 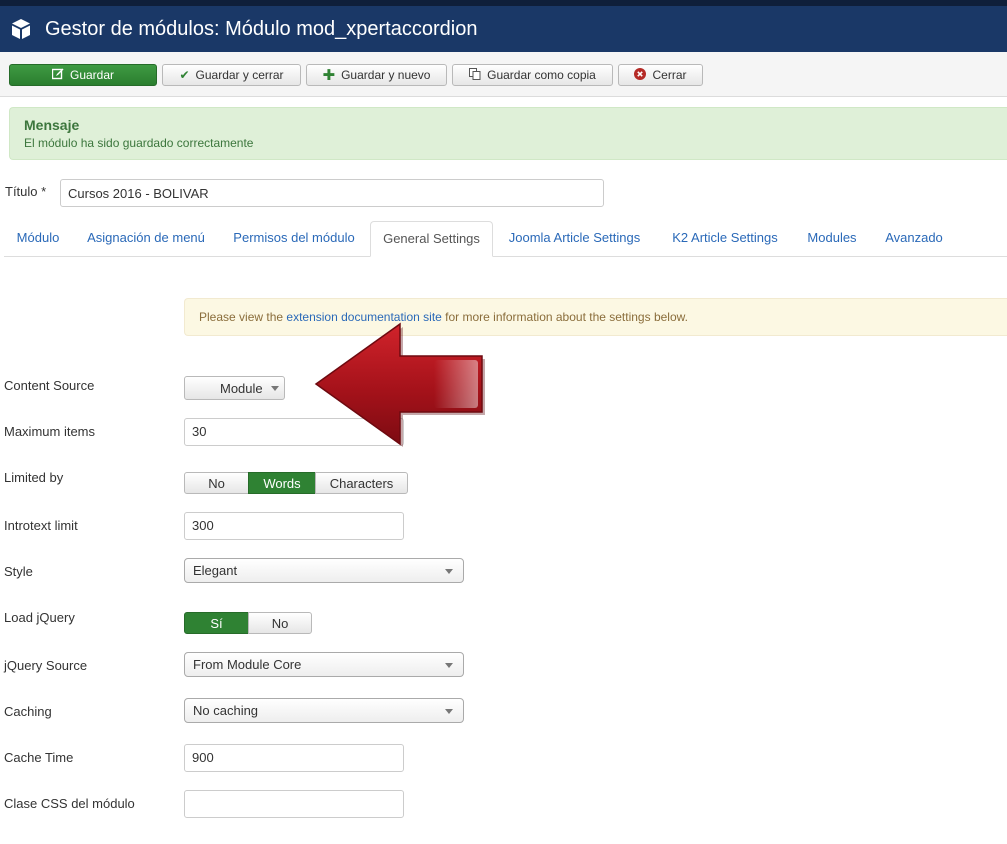 I want to click on content-source-select: Module, so click(x=234, y=388).